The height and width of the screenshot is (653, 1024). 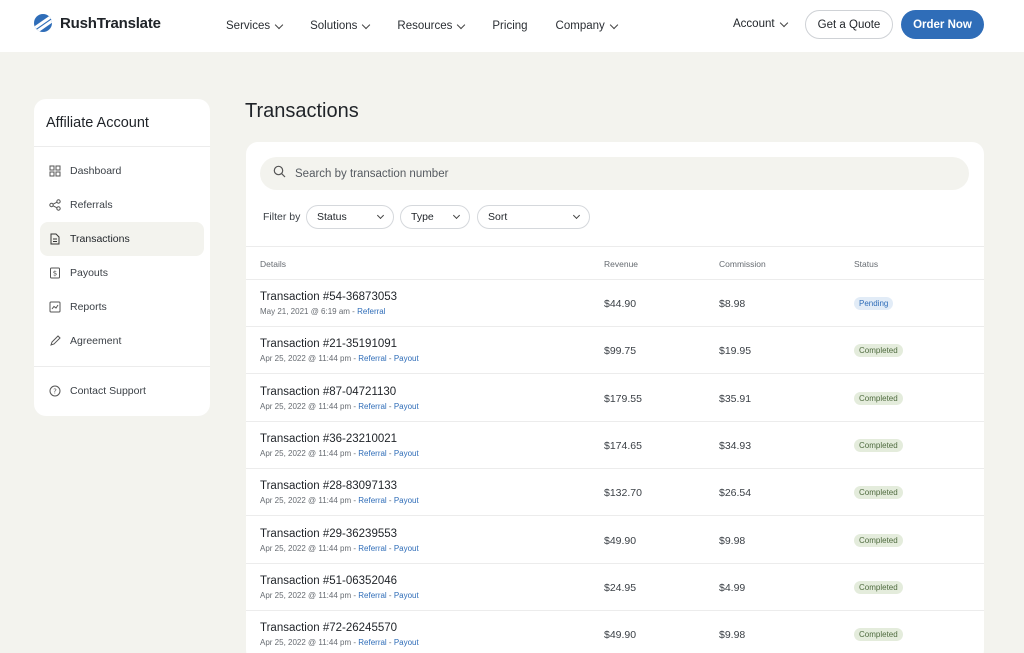 What do you see at coordinates (328, 534) in the screenshot?
I see `transaction-number: Transaction #29-36239553` at bounding box center [328, 534].